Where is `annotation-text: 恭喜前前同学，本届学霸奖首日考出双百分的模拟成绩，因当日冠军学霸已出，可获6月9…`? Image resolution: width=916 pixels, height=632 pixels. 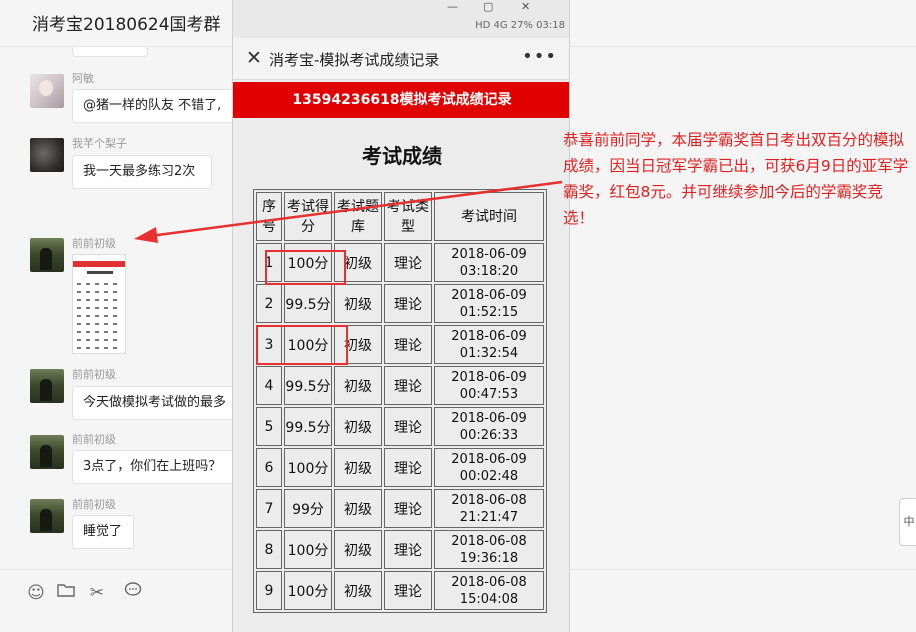
annotation-text: 恭喜前前同学，本届学霸奖首日考出双百分的模拟成绩，因当日冠军学霸已出，可获6月9… is located at coordinates (736, 179).